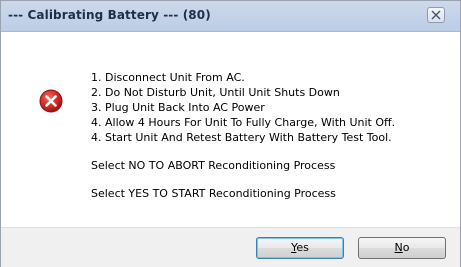 The height and width of the screenshot is (267, 461). I want to click on title-bar: --- Calibrating Battery --- (80), so click(230, 16).